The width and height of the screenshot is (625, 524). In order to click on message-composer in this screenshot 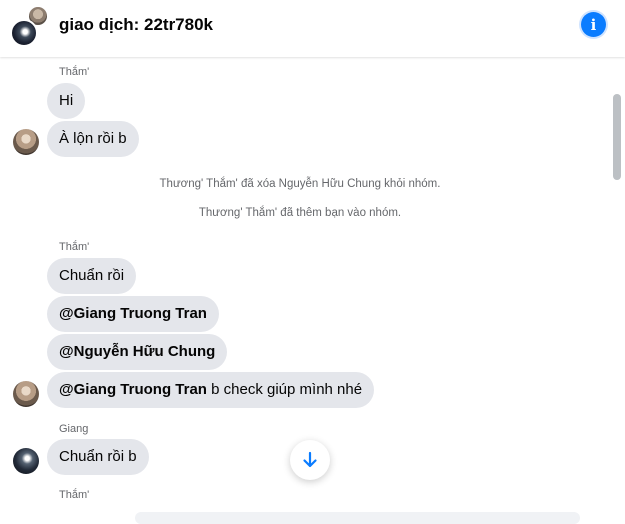, I will do `click(357, 518)`.